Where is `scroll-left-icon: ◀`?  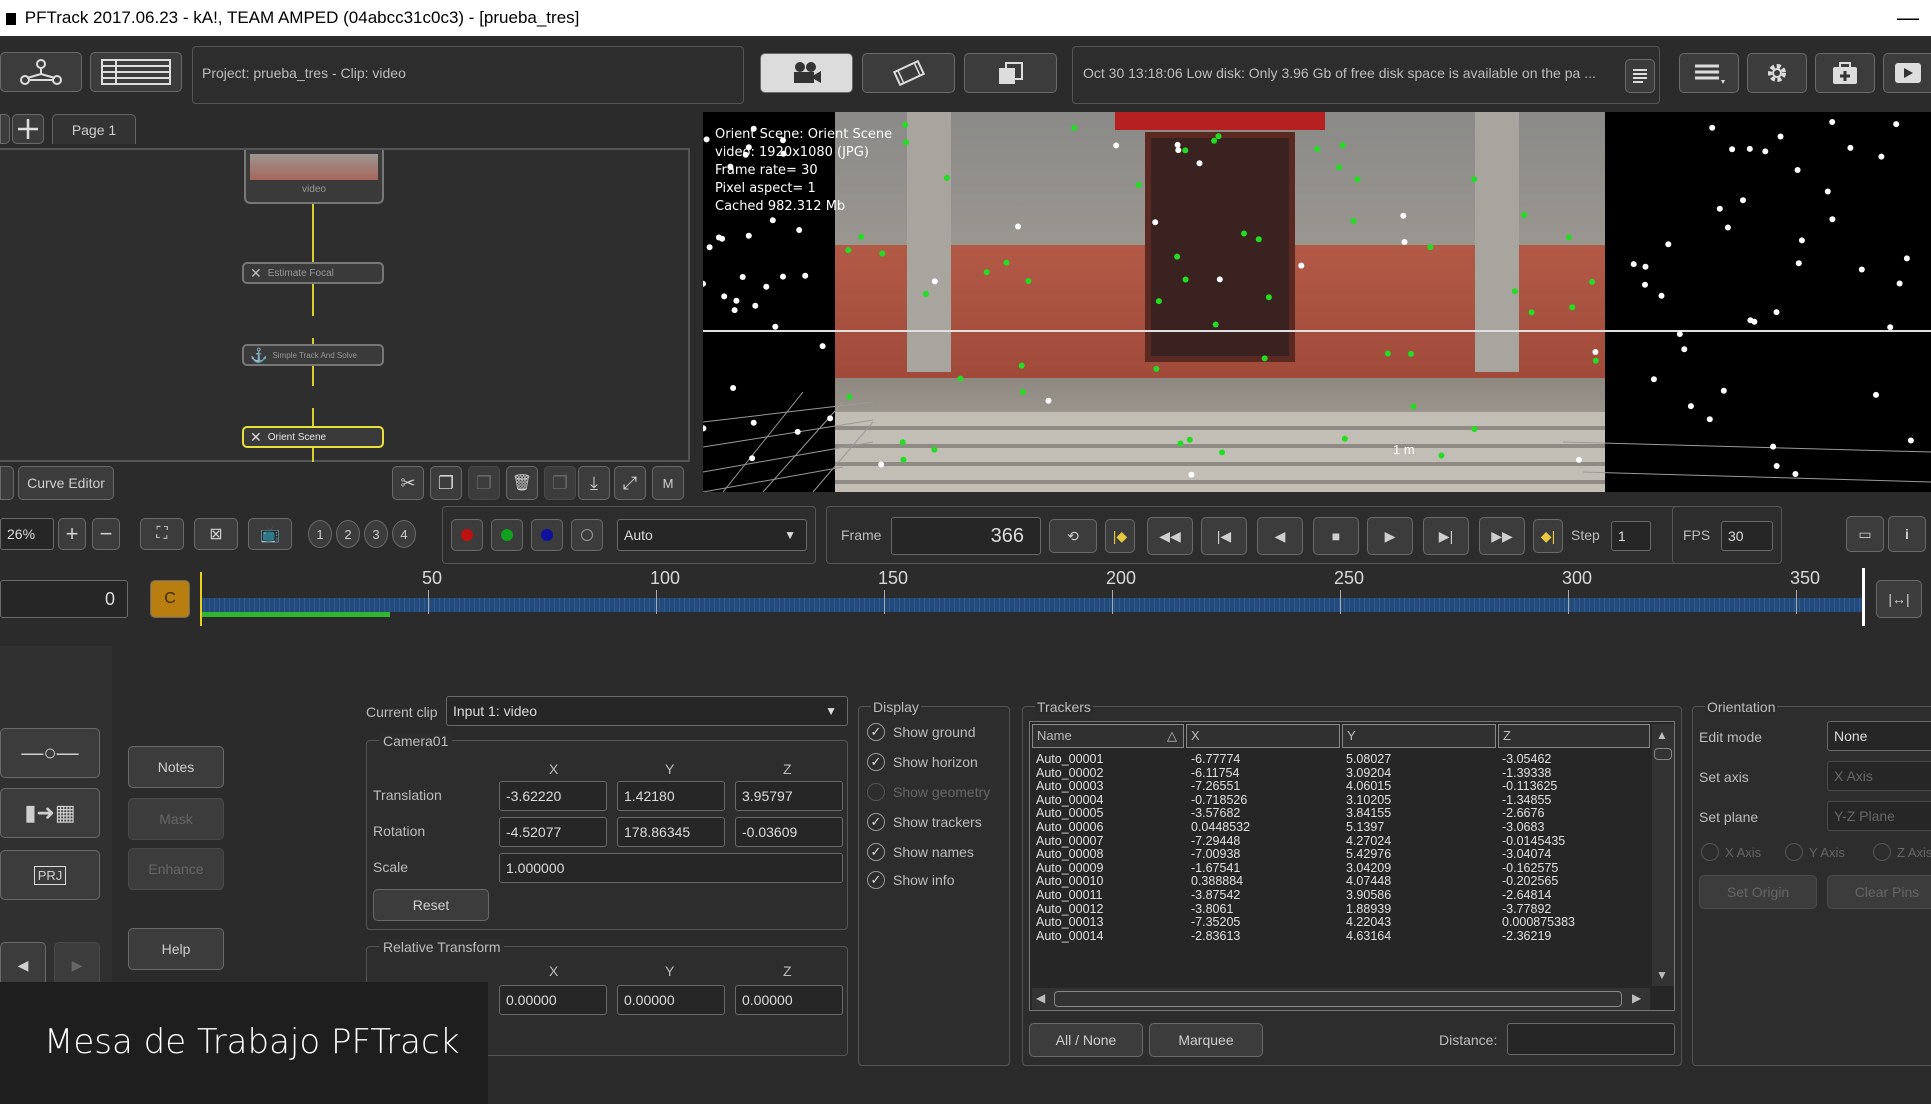 scroll-left-icon: ◀ is located at coordinates (1040, 998).